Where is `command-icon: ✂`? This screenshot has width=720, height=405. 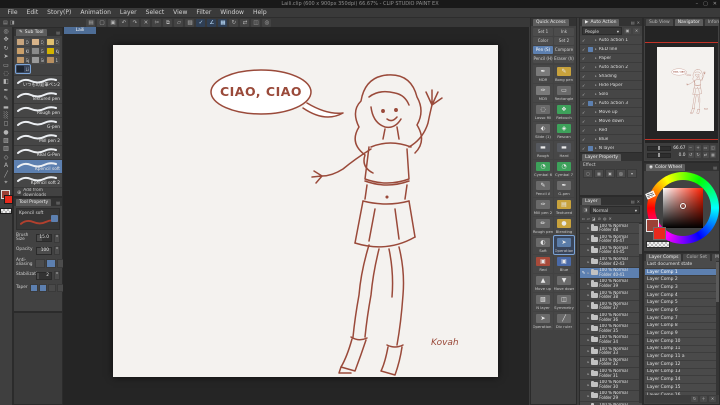 command-icon: ✂ is located at coordinates (157, 22).